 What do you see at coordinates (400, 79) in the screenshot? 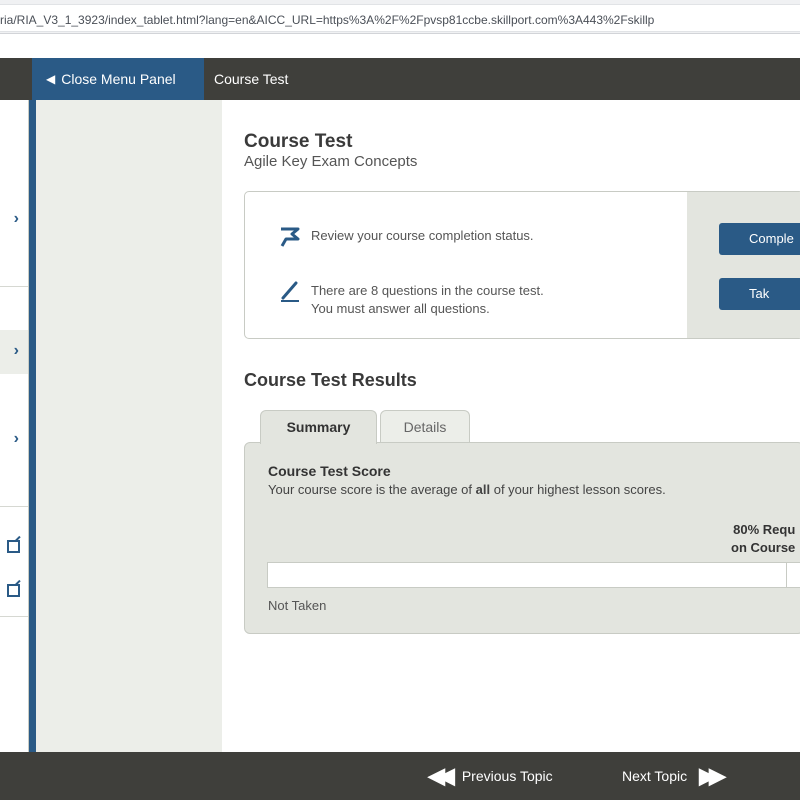
I see `top-navigation-bar: ◀ Close Menu Panel Course Test` at bounding box center [400, 79].